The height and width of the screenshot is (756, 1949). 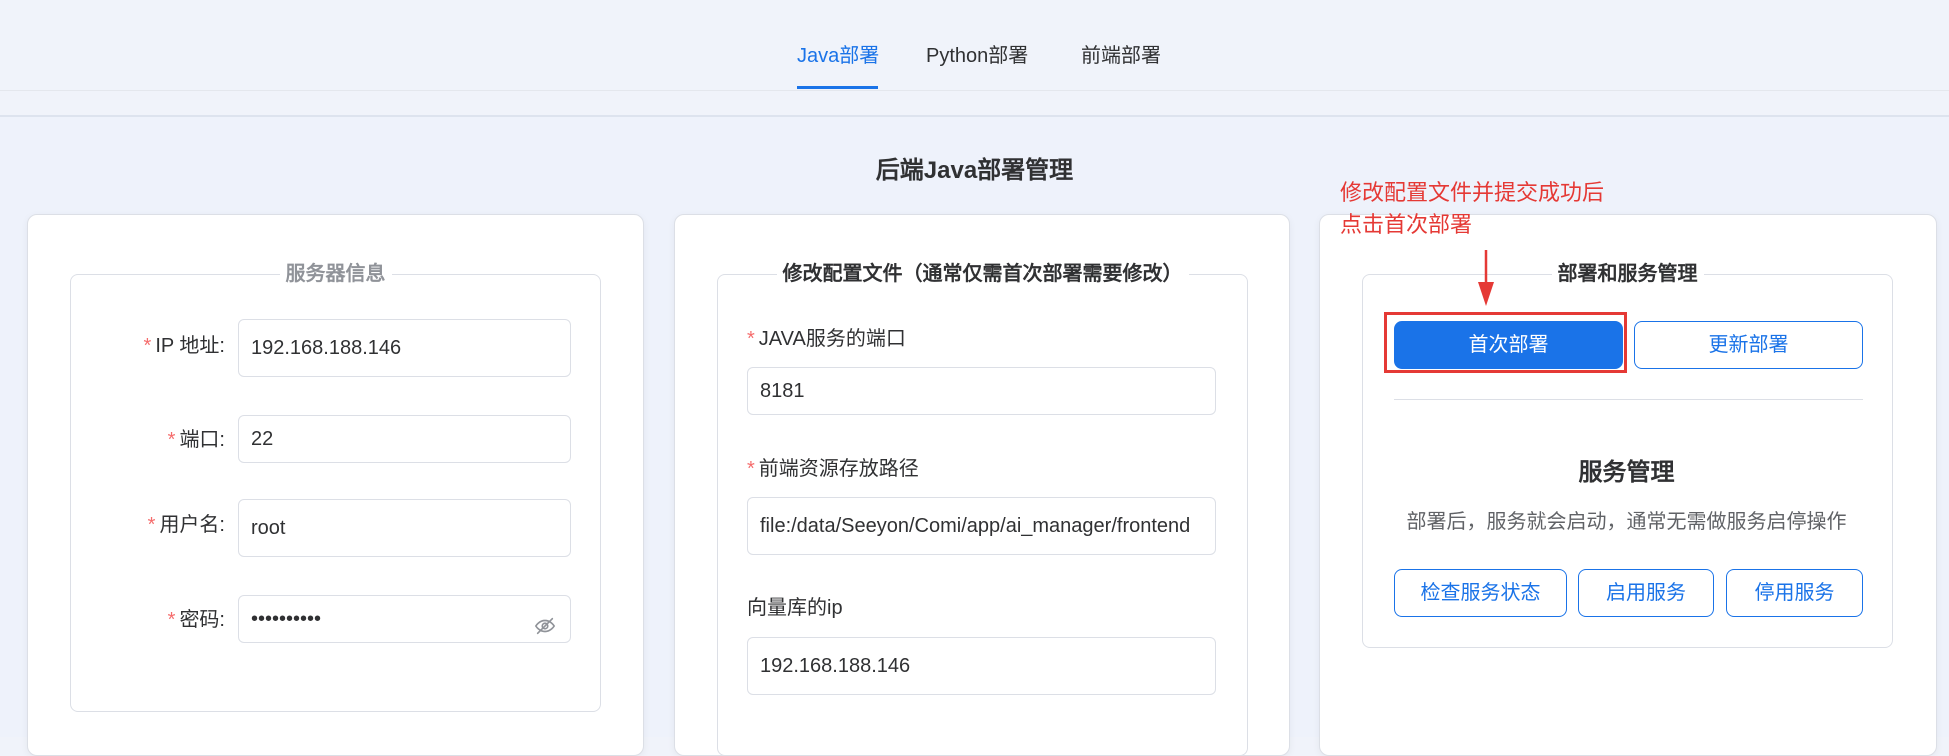 What do you see at coordinates (977, 56) in the screenshot?
I see `tab-python: Python部署` at bounding box center [977, 56].